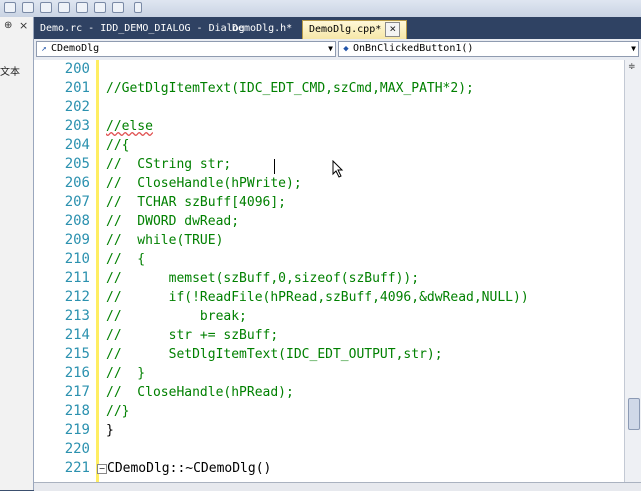  I want to click on code-line: 200, so click(329, 69).